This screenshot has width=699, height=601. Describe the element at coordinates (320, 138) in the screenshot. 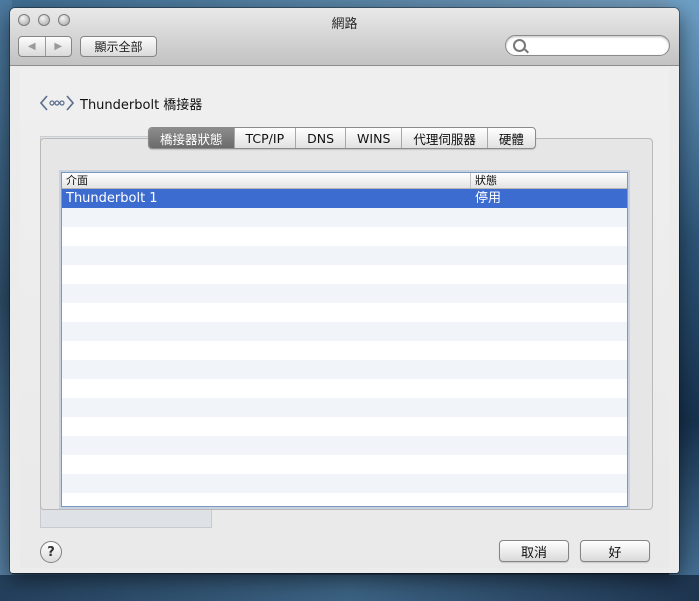

I see `tab-dns: DNS` at that location.